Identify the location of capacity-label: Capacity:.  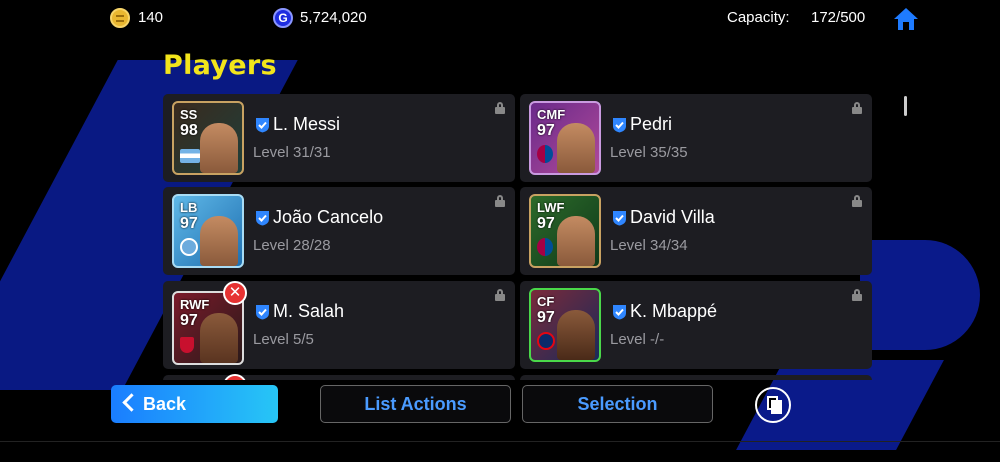
(758, 17).